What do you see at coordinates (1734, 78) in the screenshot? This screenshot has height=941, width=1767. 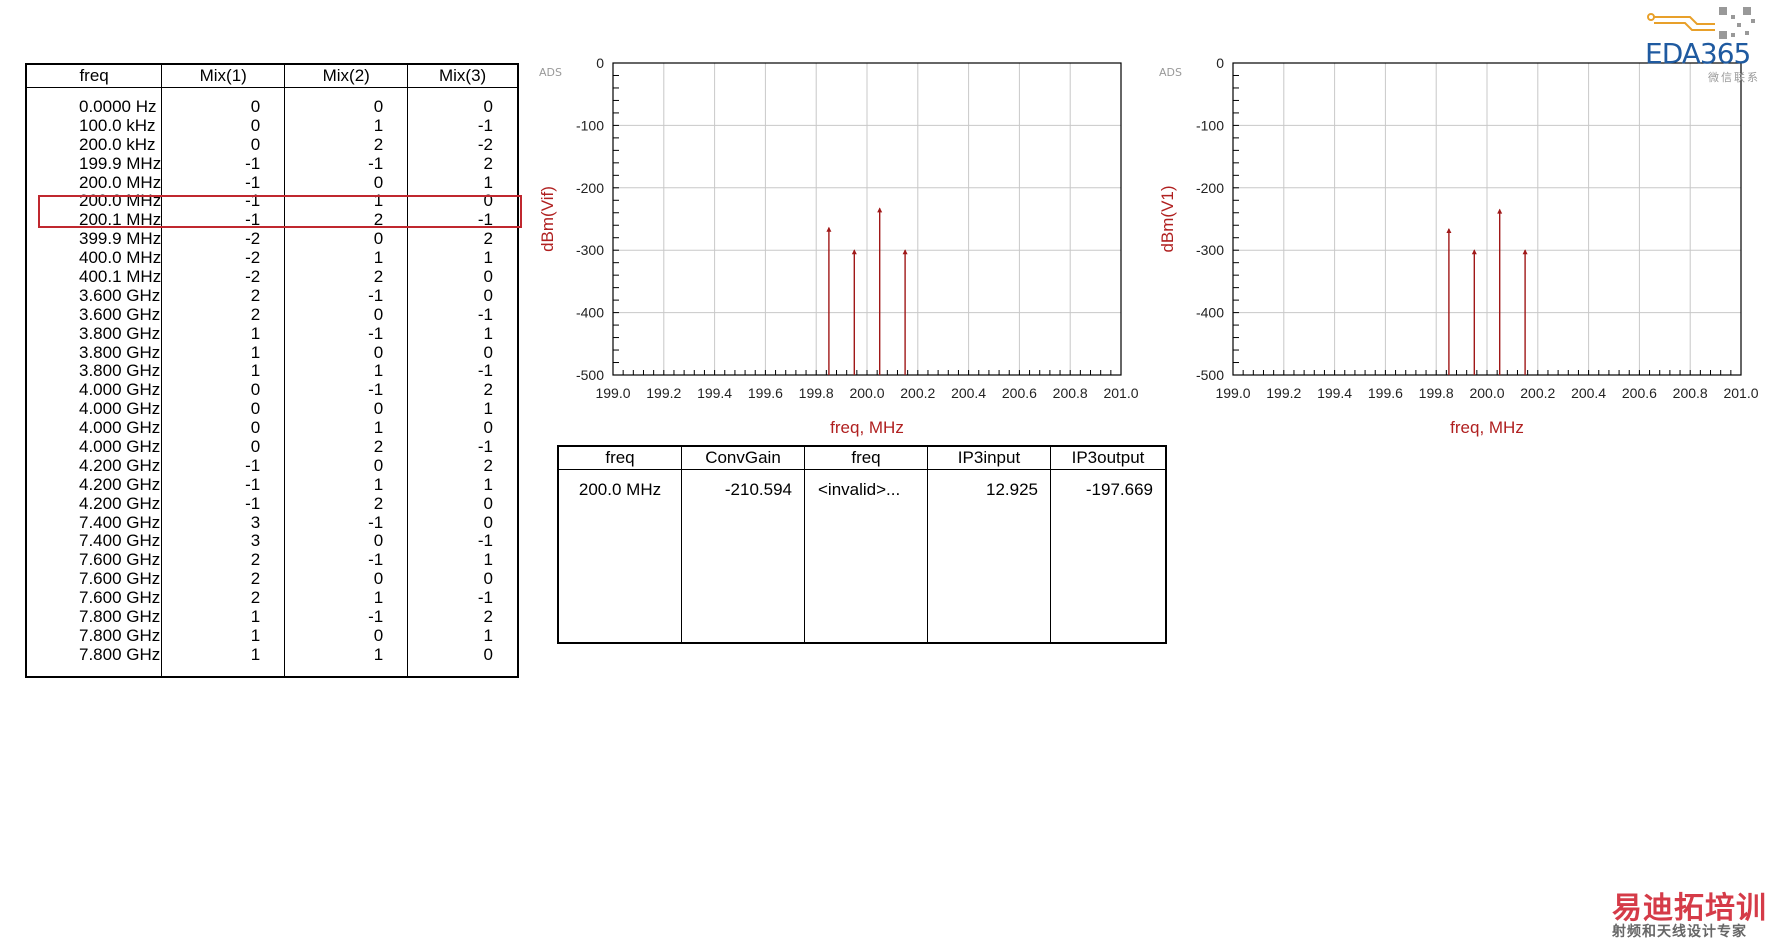 I see `logo-subtext: 微信联系` at bounding box center [1734, 78].